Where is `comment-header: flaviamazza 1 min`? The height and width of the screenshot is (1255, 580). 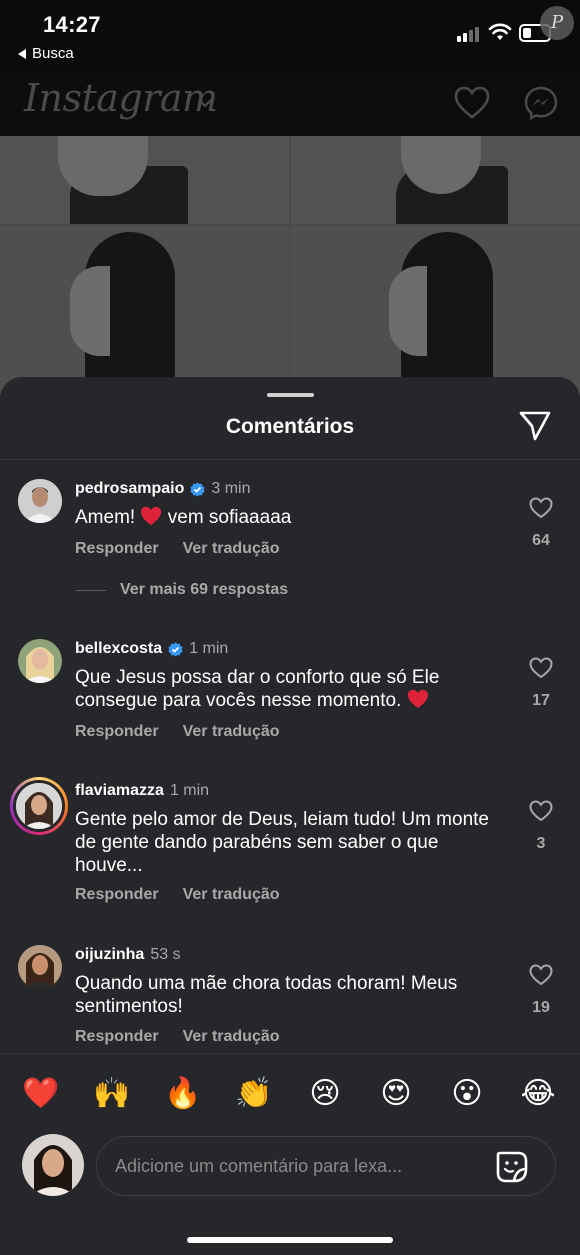
comment-header: flaviamazza 1 min is located at coordinates (142, 791).